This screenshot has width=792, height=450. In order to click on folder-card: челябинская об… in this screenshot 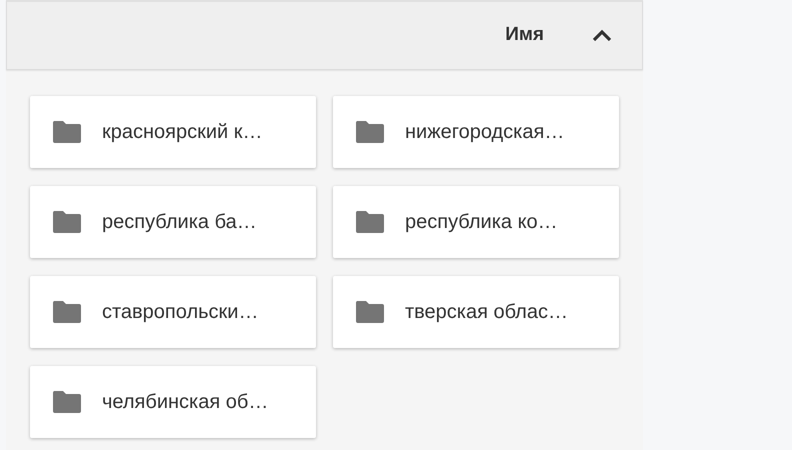, I will do `click(173, 402)`.